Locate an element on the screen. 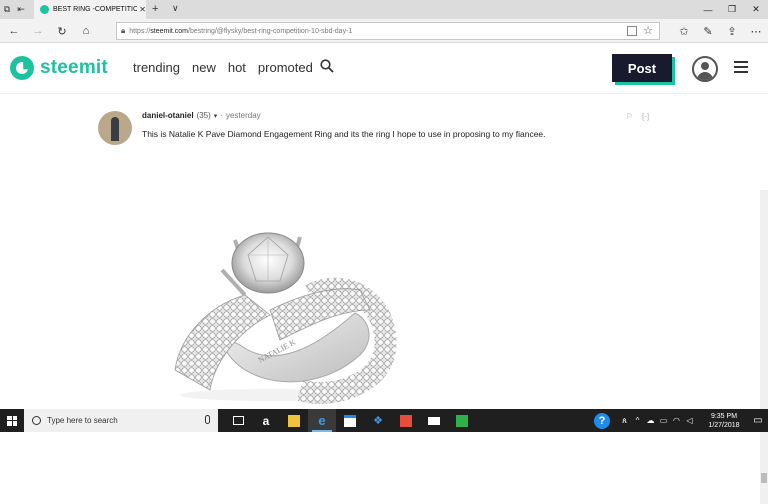 The image size is (768, 504). taskbar-clock: 9:35 PM 1/27/2018 is located at coordinates (724, 421).